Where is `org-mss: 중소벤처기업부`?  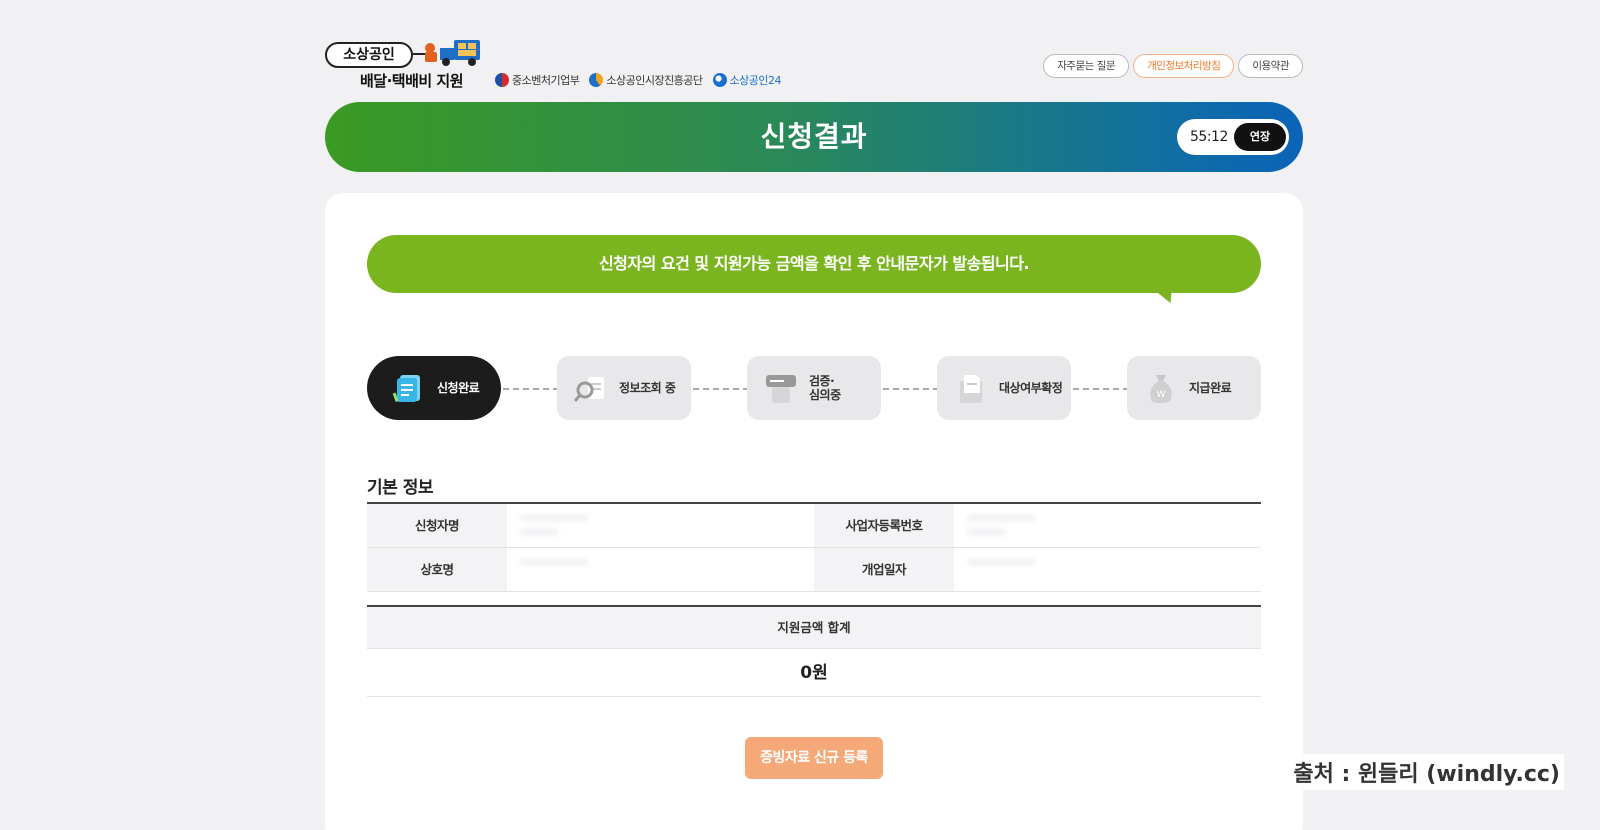 org-mss: 중소벤처기업부 is located at coordinates (537, 80).